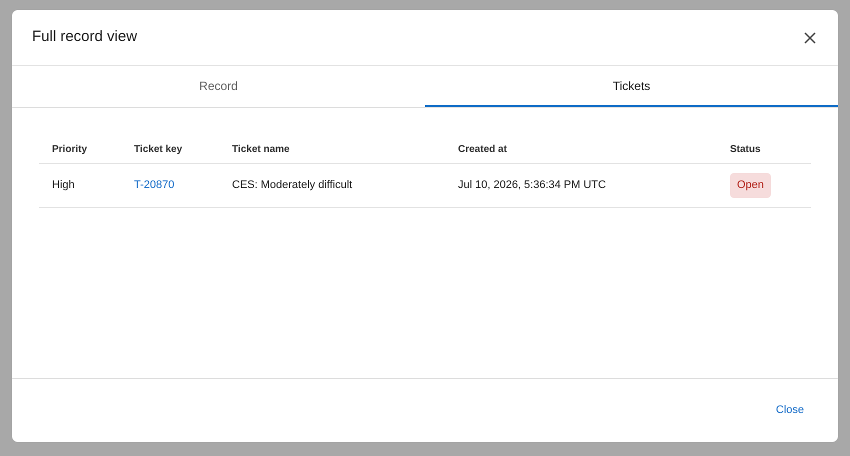  I want to click on column-header: Ticket key, so click(158, 149).